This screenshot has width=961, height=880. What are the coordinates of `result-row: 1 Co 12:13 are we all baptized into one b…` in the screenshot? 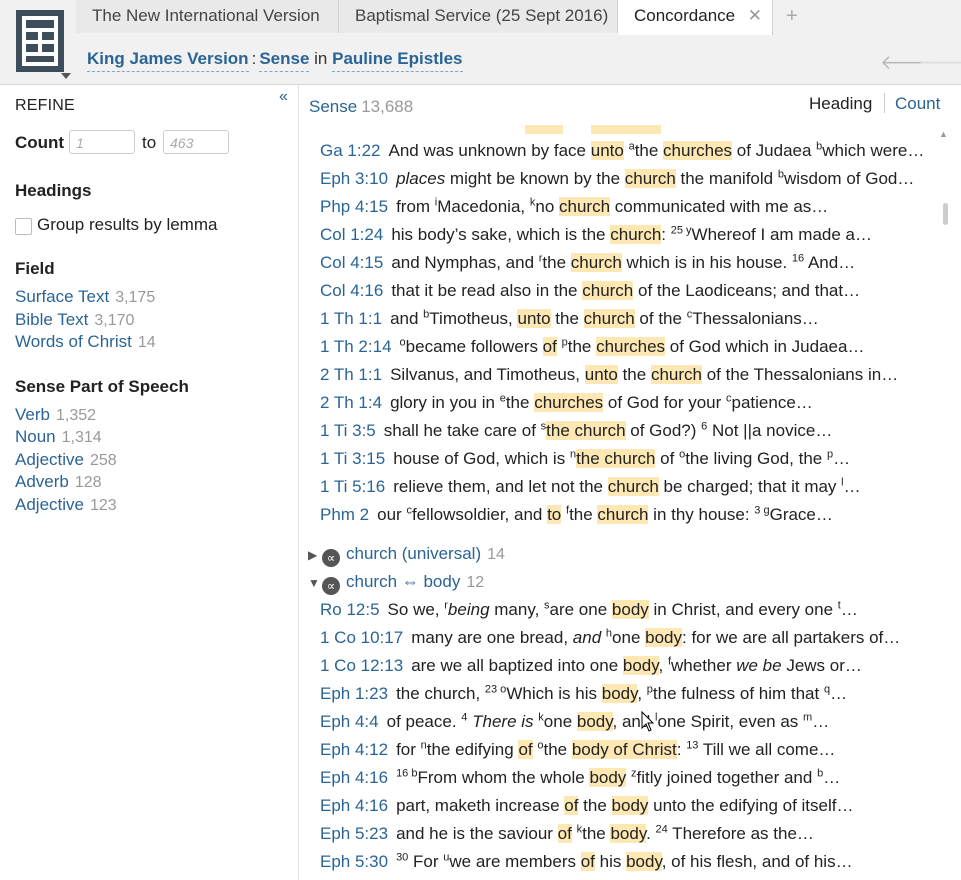 It's located at (591, 666).